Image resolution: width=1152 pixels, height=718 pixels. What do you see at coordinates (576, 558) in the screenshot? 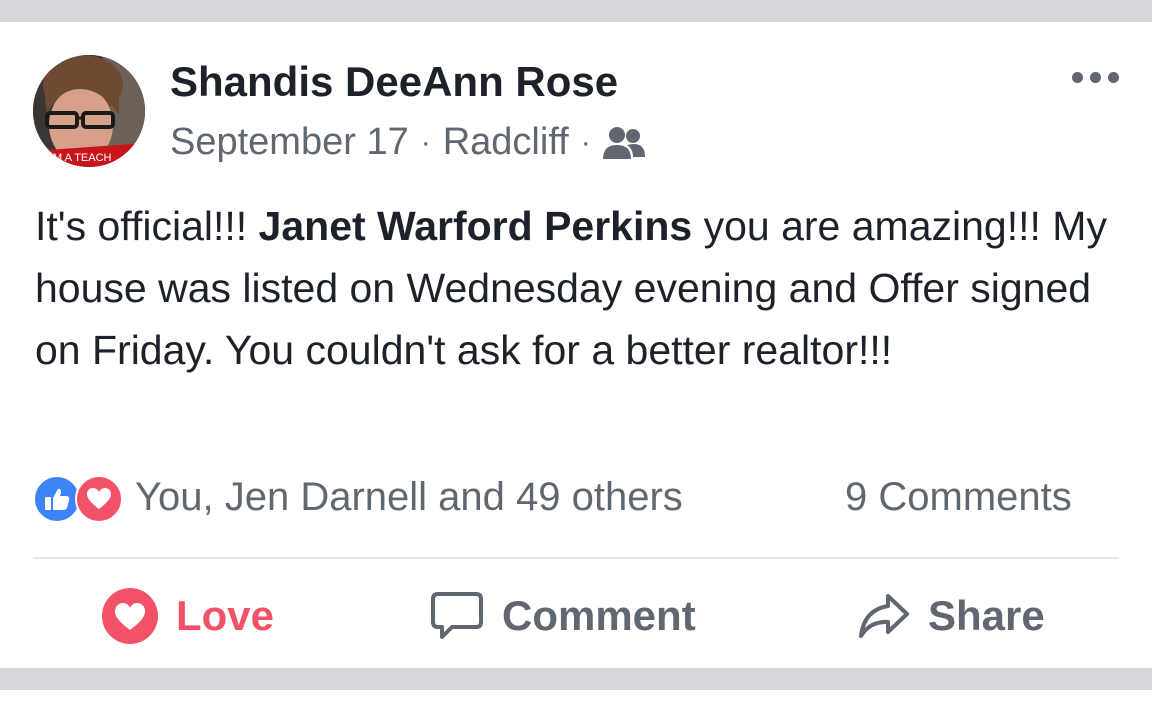
I see `divider` at bounding box center [576, 558].